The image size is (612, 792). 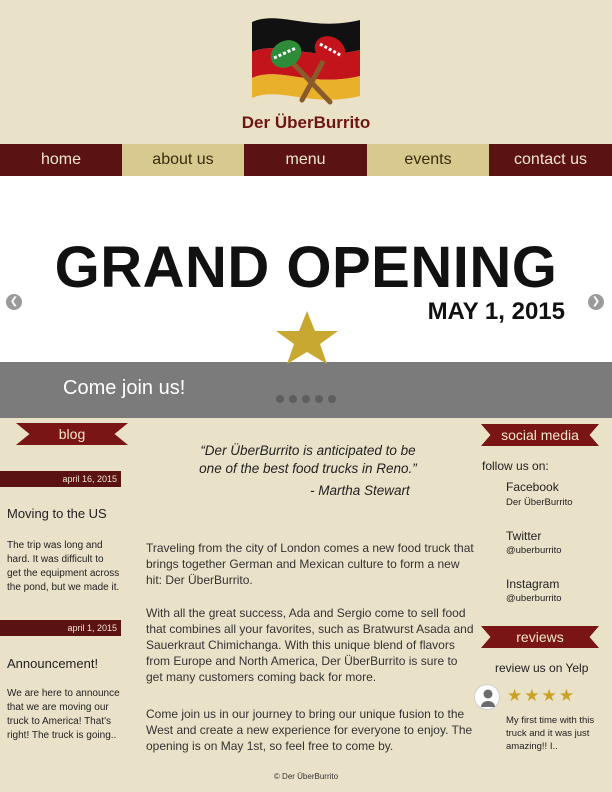 I want to click on user-avatar-icon, so click(x=487, y=697).